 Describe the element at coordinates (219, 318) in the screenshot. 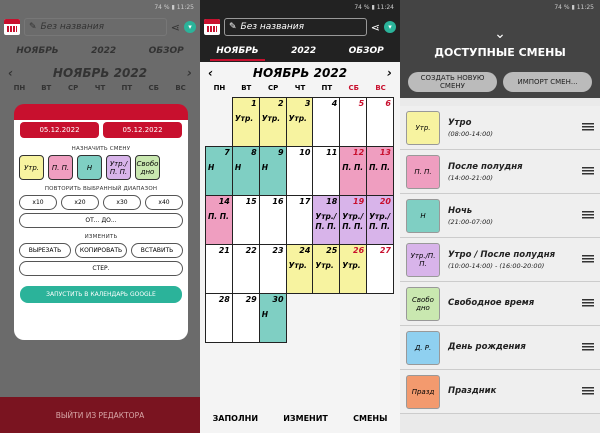

I see `calendar-day-cell: 28` at that location.